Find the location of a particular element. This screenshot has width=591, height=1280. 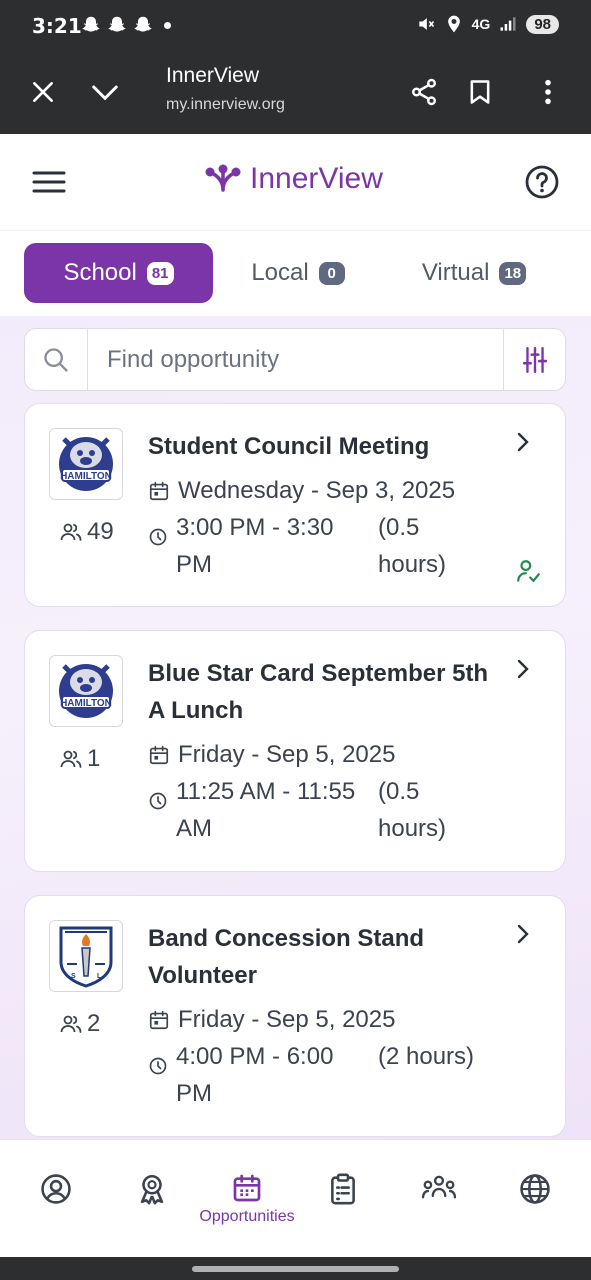

status-time: 3:21 is located at coordinates (57, 26).